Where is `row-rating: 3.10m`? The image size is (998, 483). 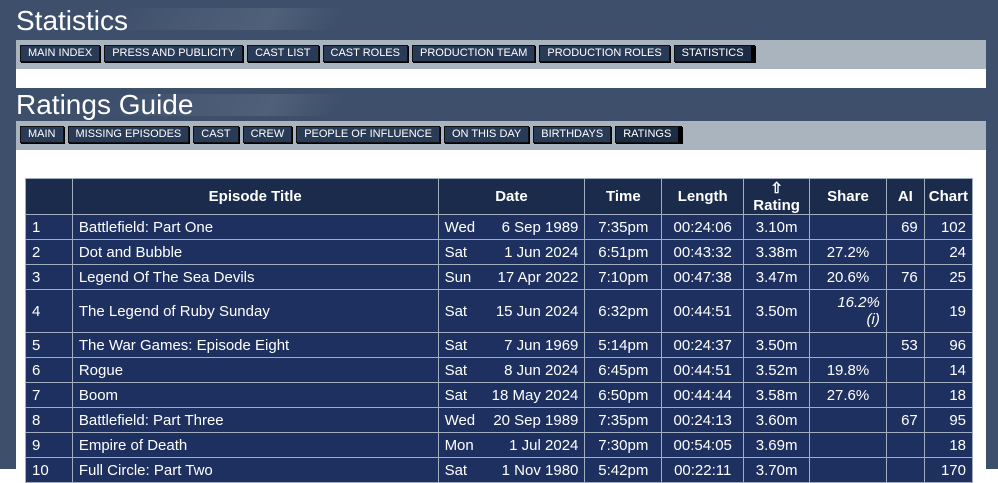 row-rating: 3.10m is located at coordinates (777, 227).